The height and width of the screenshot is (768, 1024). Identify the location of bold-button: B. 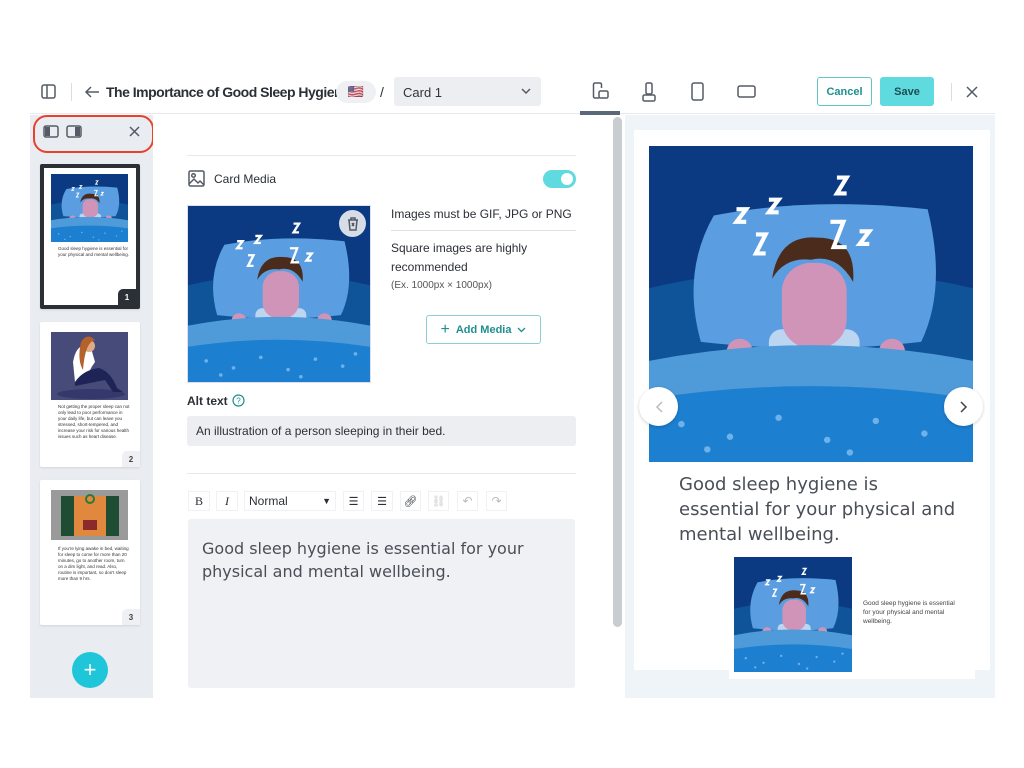
(199, 501).